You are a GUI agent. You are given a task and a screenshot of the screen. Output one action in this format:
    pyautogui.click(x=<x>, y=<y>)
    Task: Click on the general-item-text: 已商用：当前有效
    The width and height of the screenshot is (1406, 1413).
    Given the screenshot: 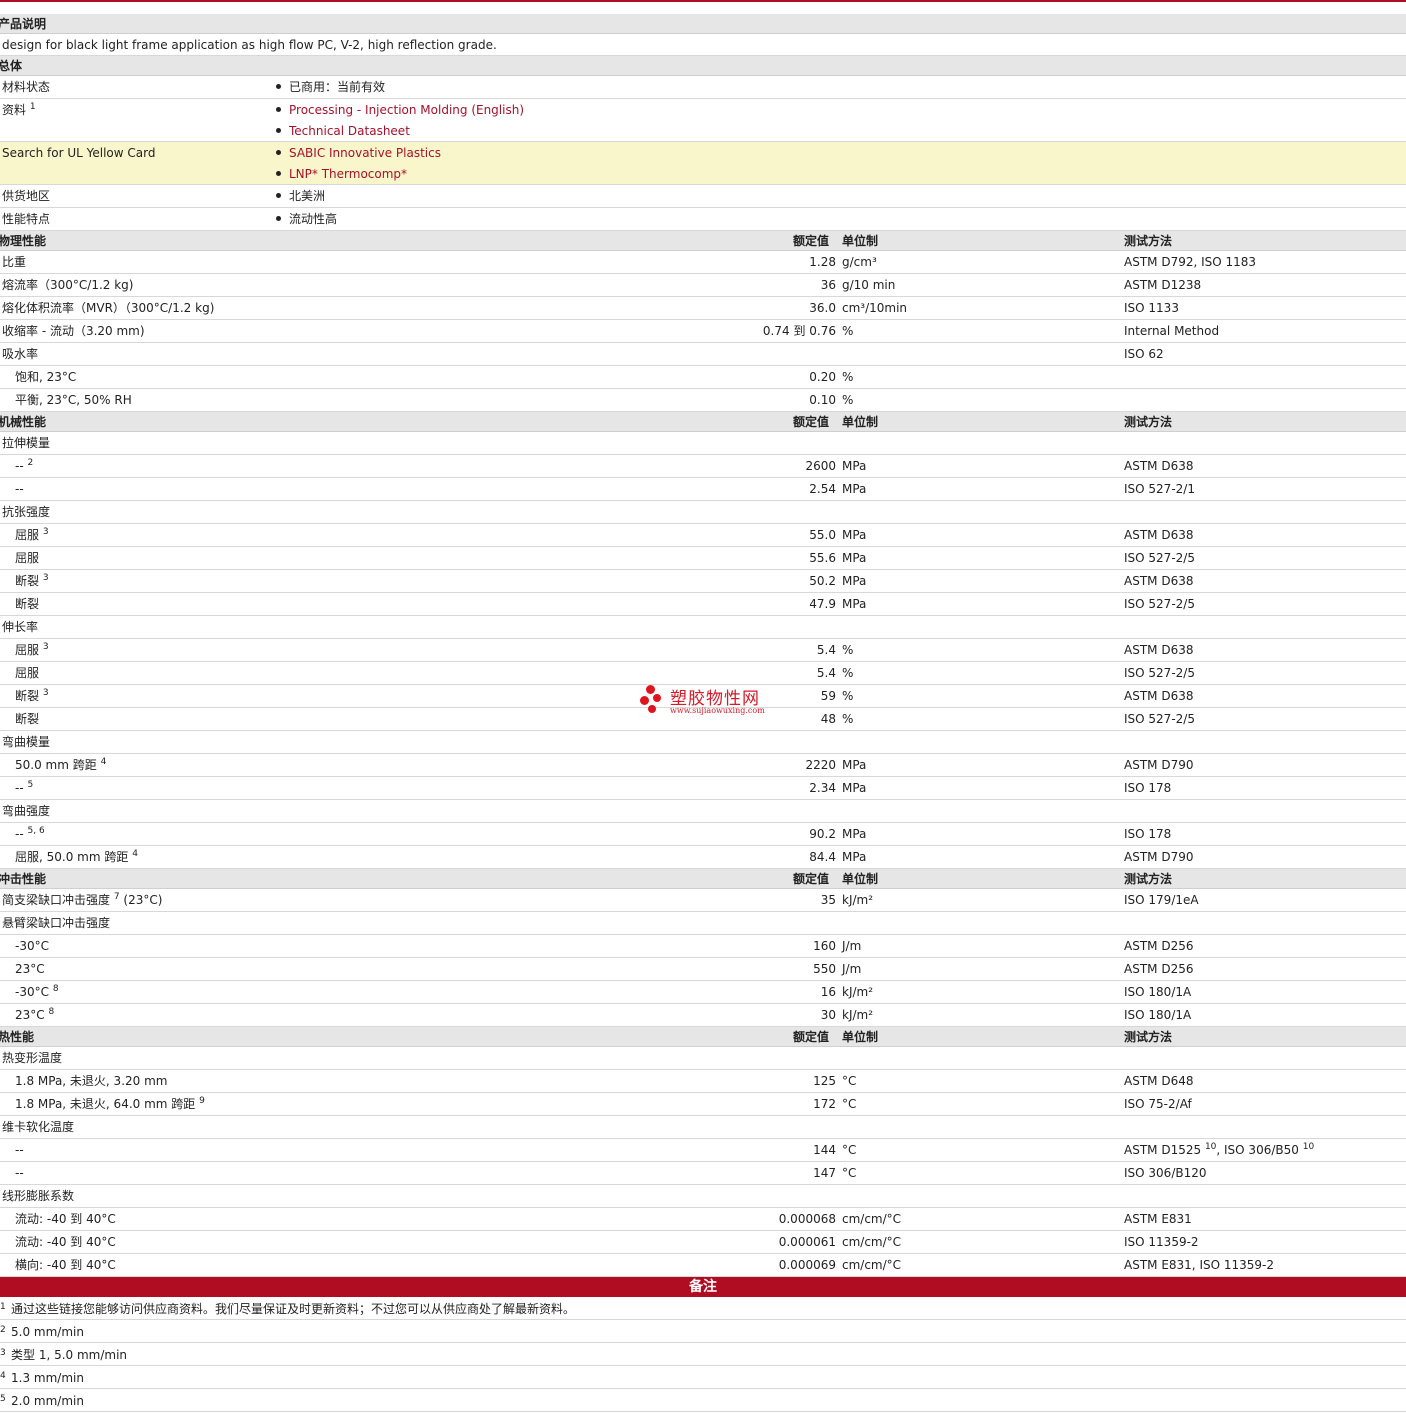 What is the action you would take?
    pyautogui.click(x=337, y=87)
    